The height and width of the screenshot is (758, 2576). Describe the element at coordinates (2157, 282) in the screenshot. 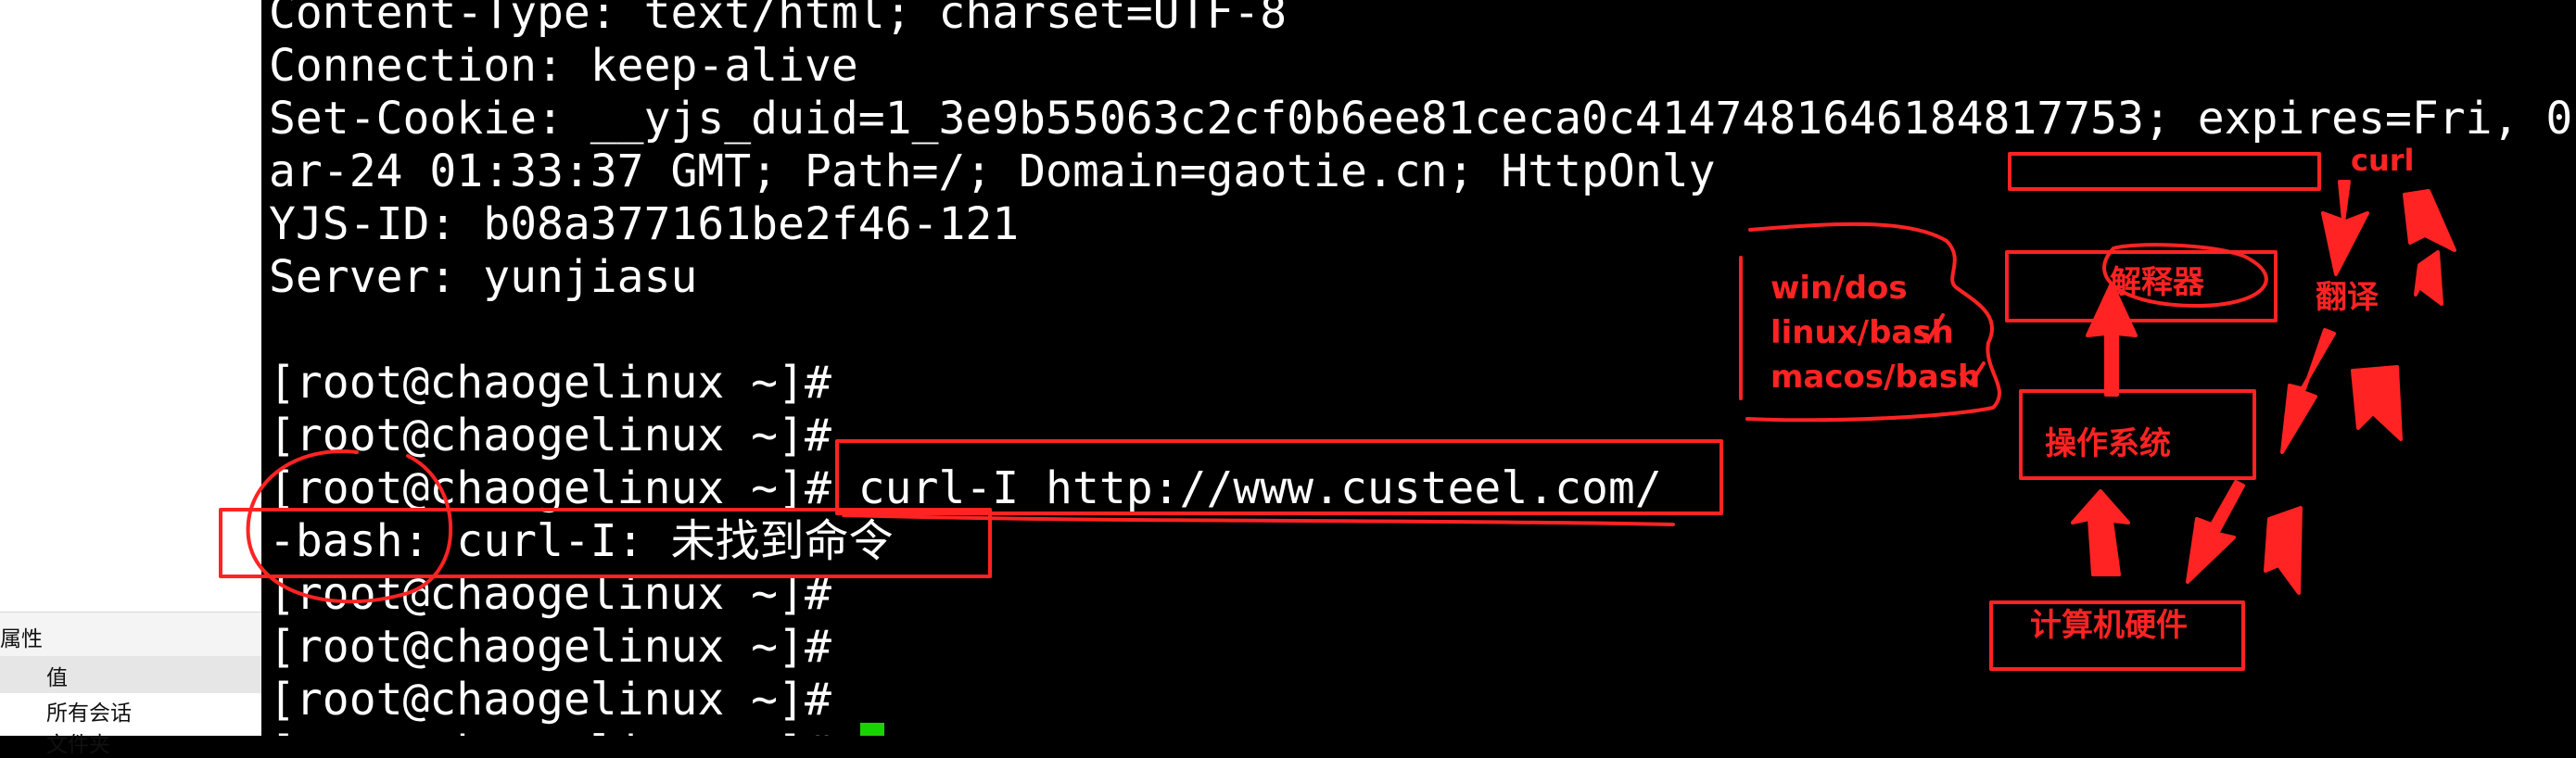

I see `label-interpreter: 解释器` at that location.